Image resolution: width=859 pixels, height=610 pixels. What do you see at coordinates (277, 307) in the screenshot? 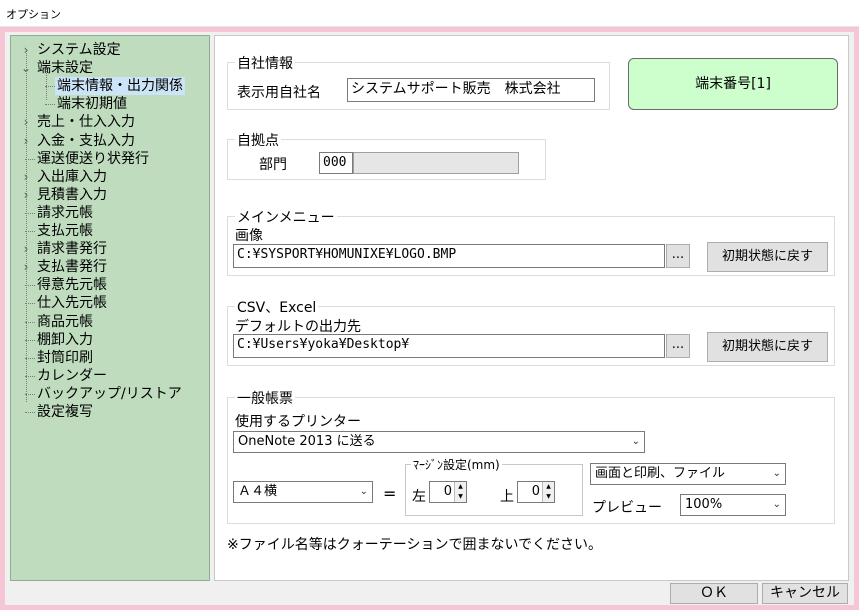
I see `csv-group-title: CSV、Excel` at bounding box center [277, 307].